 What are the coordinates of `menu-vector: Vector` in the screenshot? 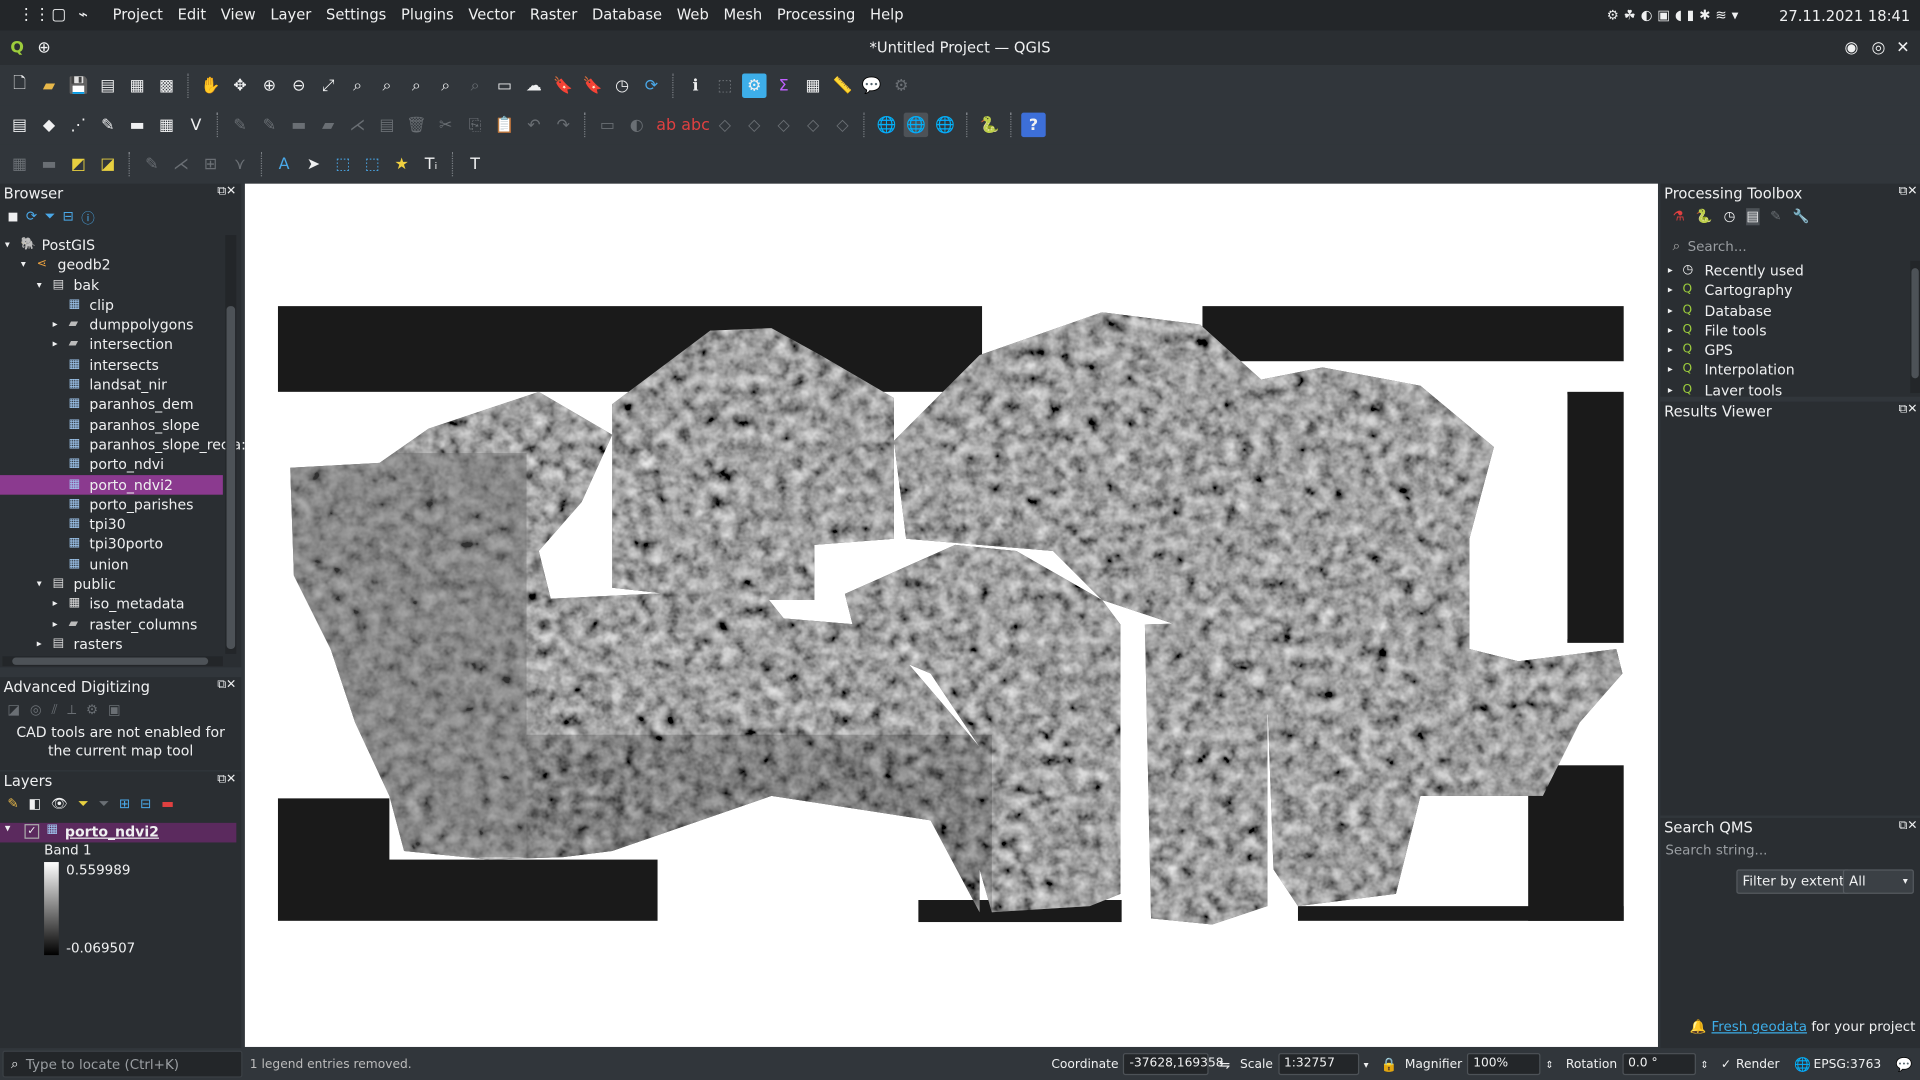 It's located at (492, 15).